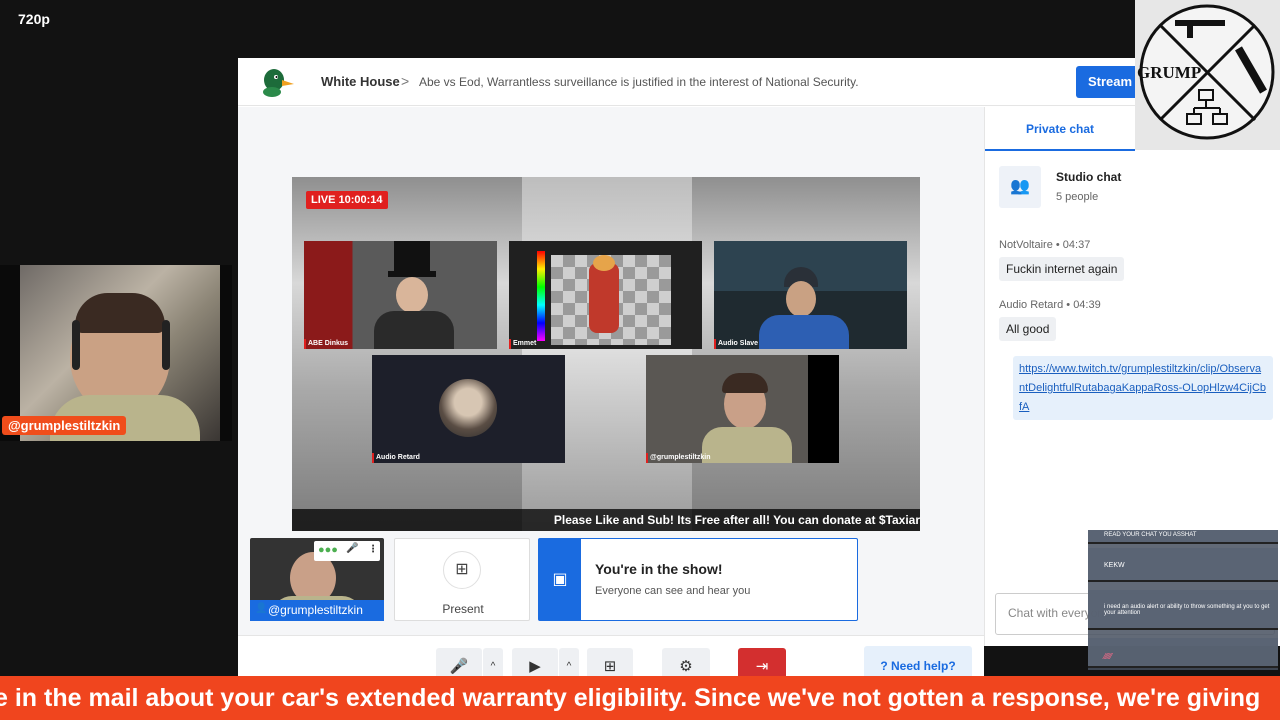  Describe the element at coordinates (1076, 245) in the screenshot. I see `chat-time: 04:37` at that location.